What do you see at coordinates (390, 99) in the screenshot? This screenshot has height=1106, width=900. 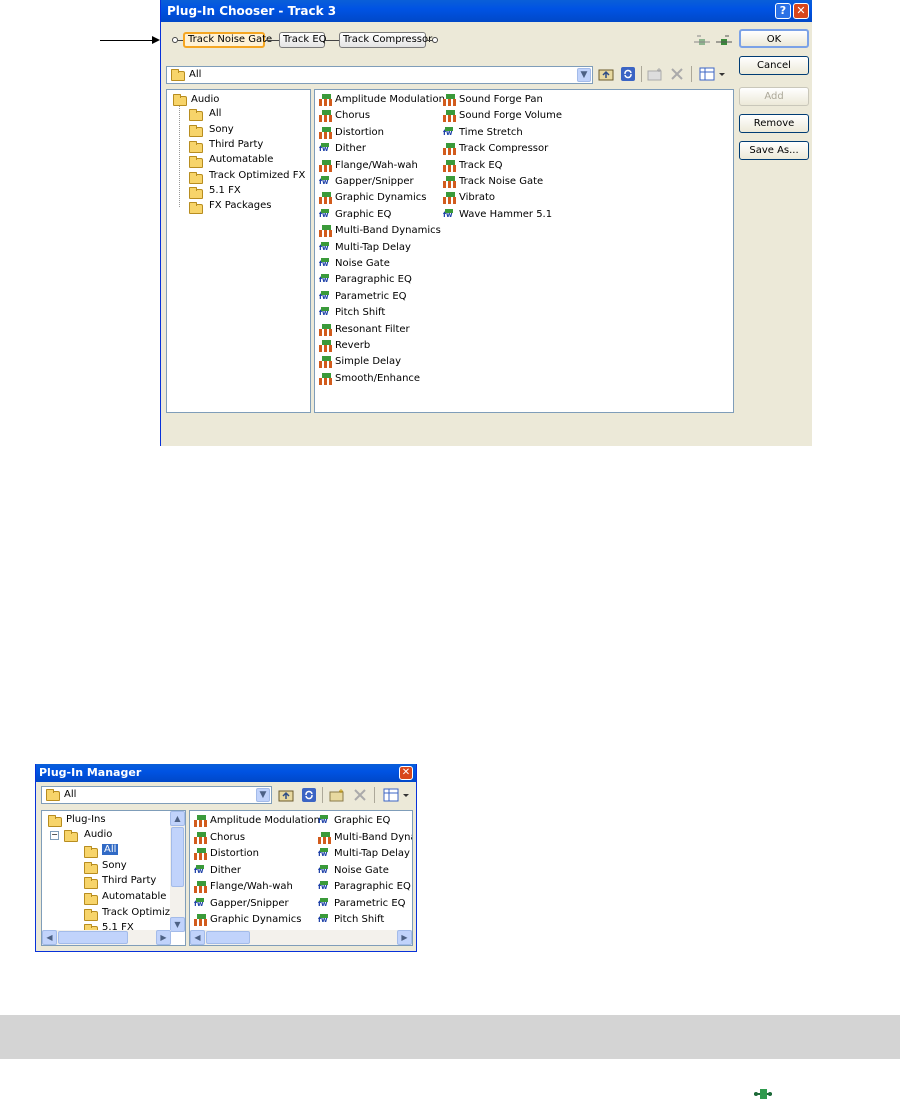 I see `plugin-item-label: Amplitude Modulation` at bounding box center [390, 99].